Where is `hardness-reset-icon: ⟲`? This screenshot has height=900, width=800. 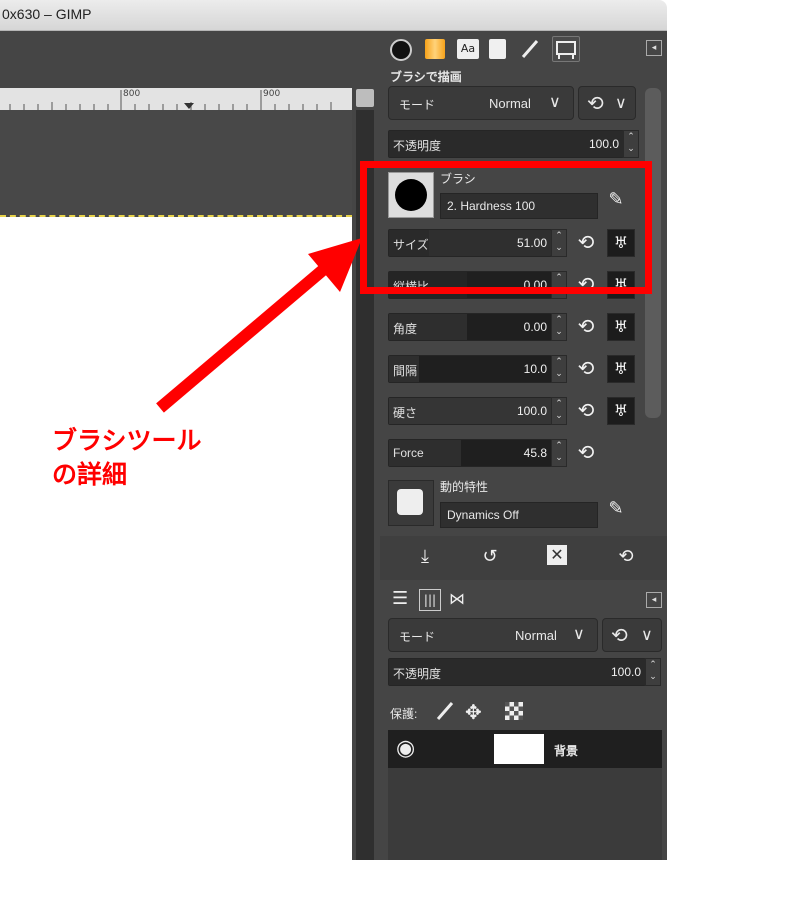
hardness-reset-icon: ⟲ is located at coordinates (586, 410).